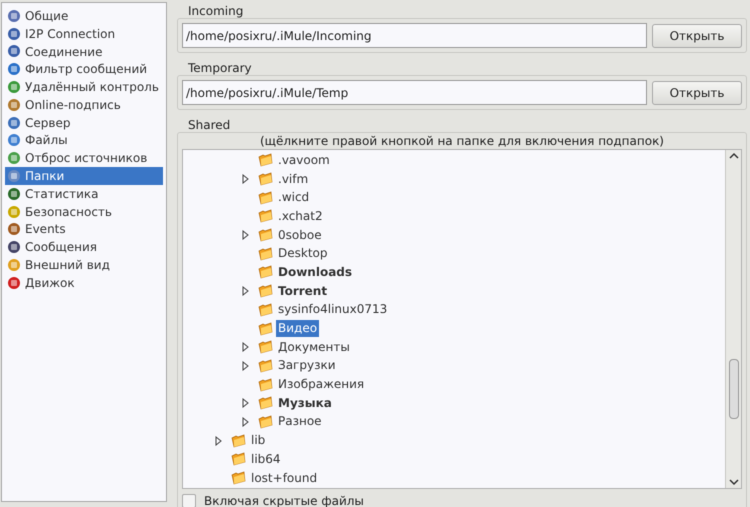  I want to click on folder-name: Torrent, so click(303, 291).